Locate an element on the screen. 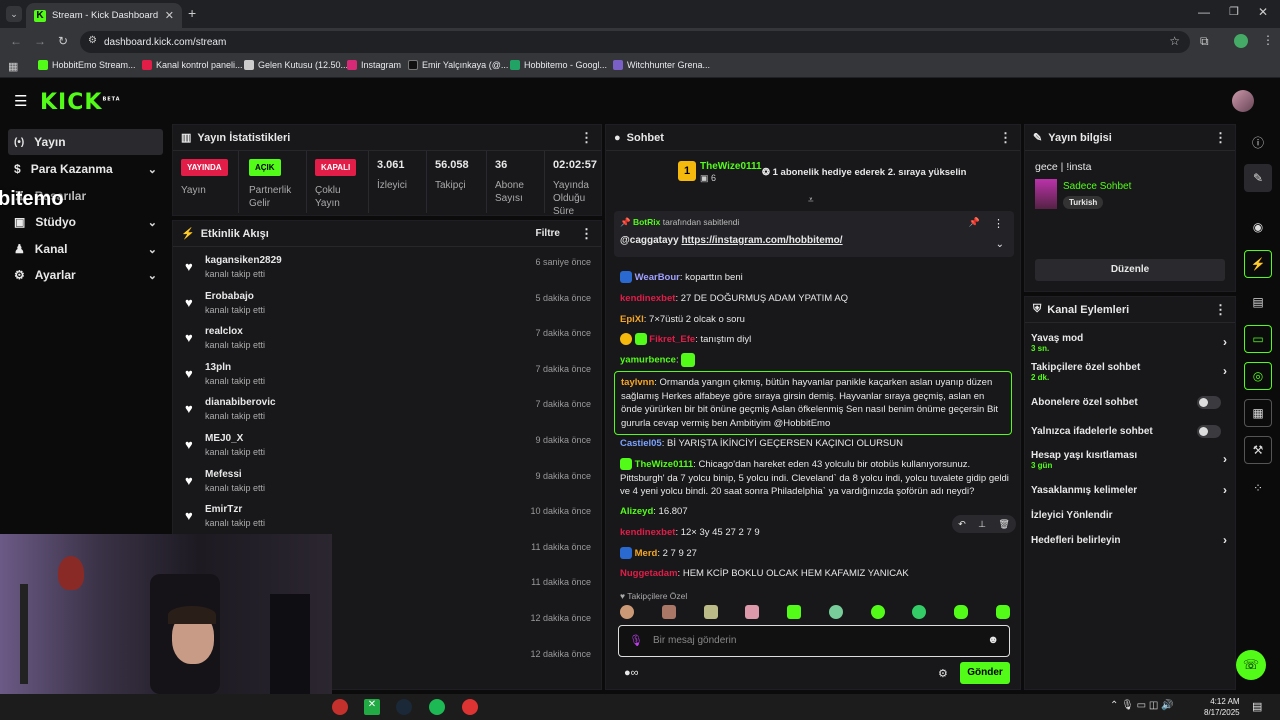  activity-username: MEJ0_X is located at coordinates (224, 438).